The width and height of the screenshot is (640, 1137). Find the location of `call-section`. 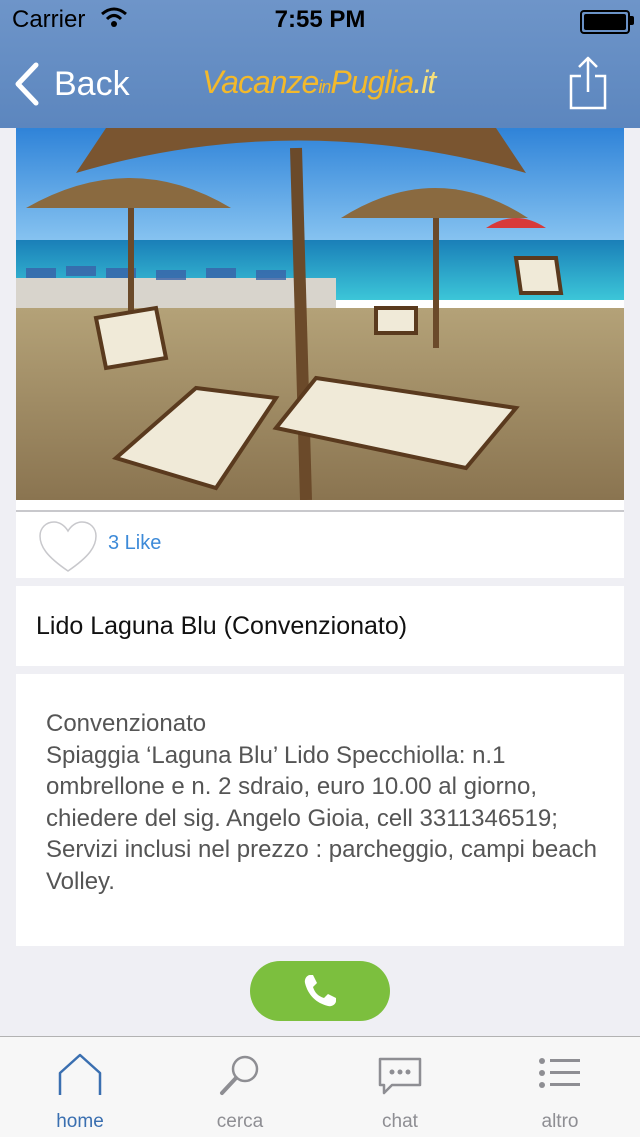

call-section is located at coordinates (320, 991).